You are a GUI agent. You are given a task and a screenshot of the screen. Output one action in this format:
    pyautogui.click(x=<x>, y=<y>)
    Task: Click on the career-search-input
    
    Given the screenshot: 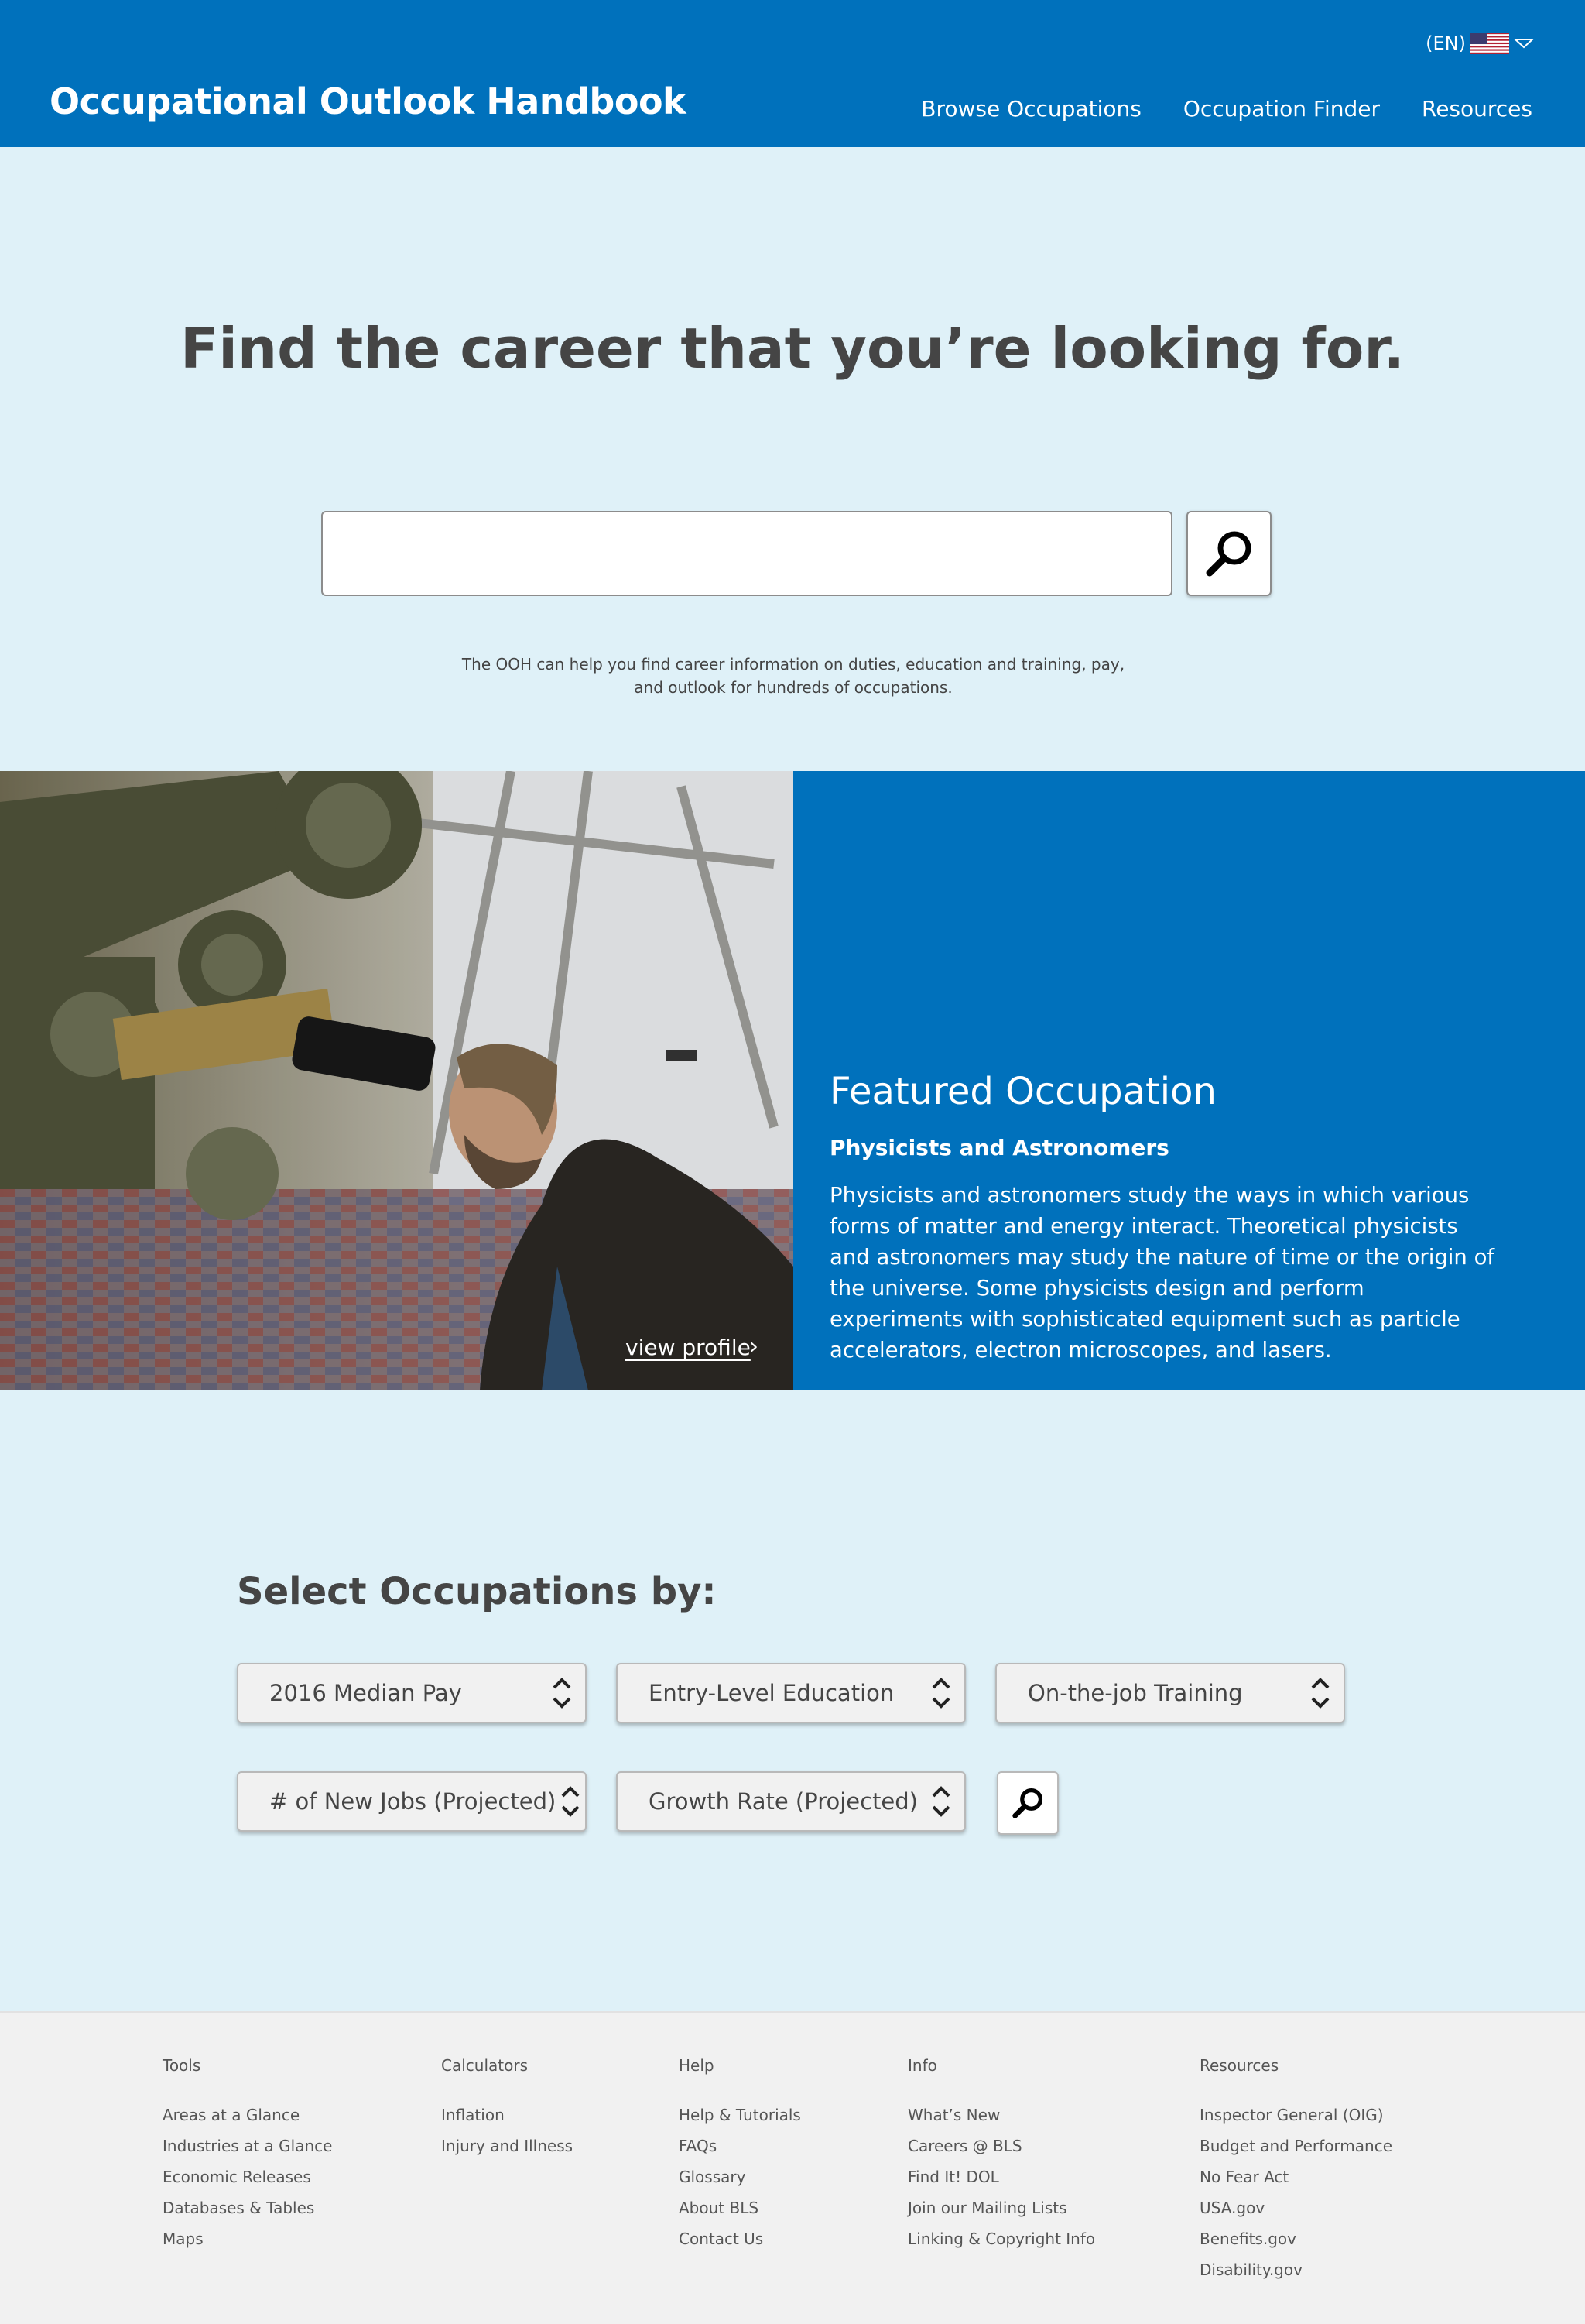 What is the action you would take?
    pyautogui.click(x=746, y=553)
    